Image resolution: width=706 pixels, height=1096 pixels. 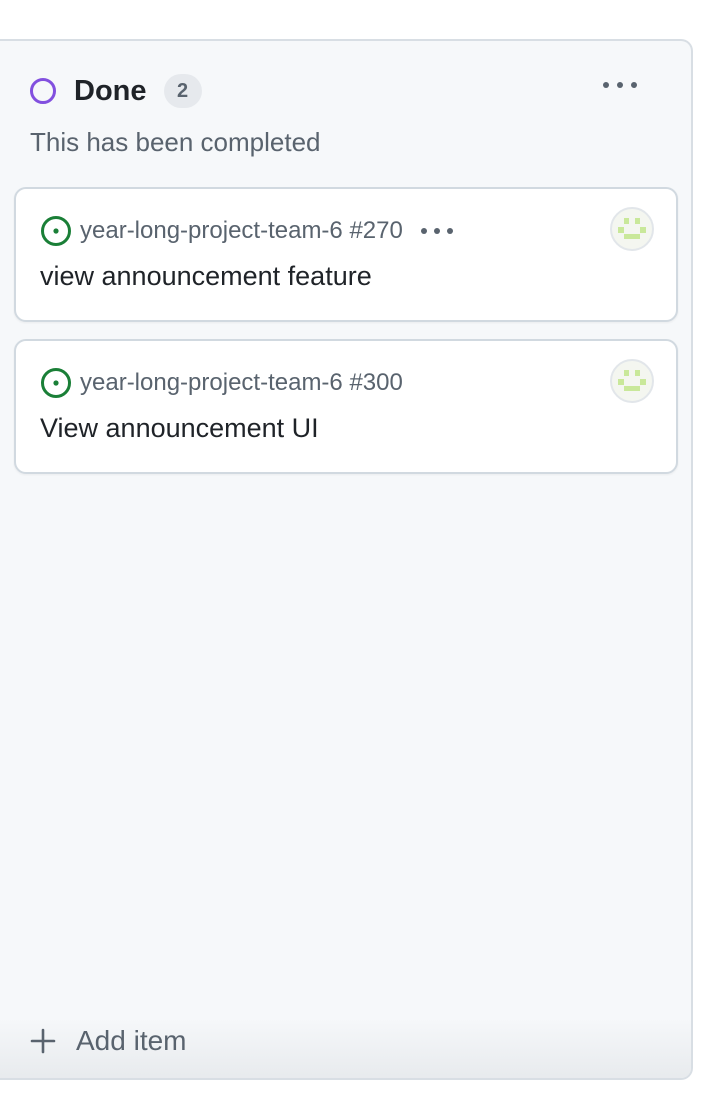 What do you see at coordinates (182, 91) in the screenshot?
I see `item-count-badge: 2` at bounding box center [182, 91].